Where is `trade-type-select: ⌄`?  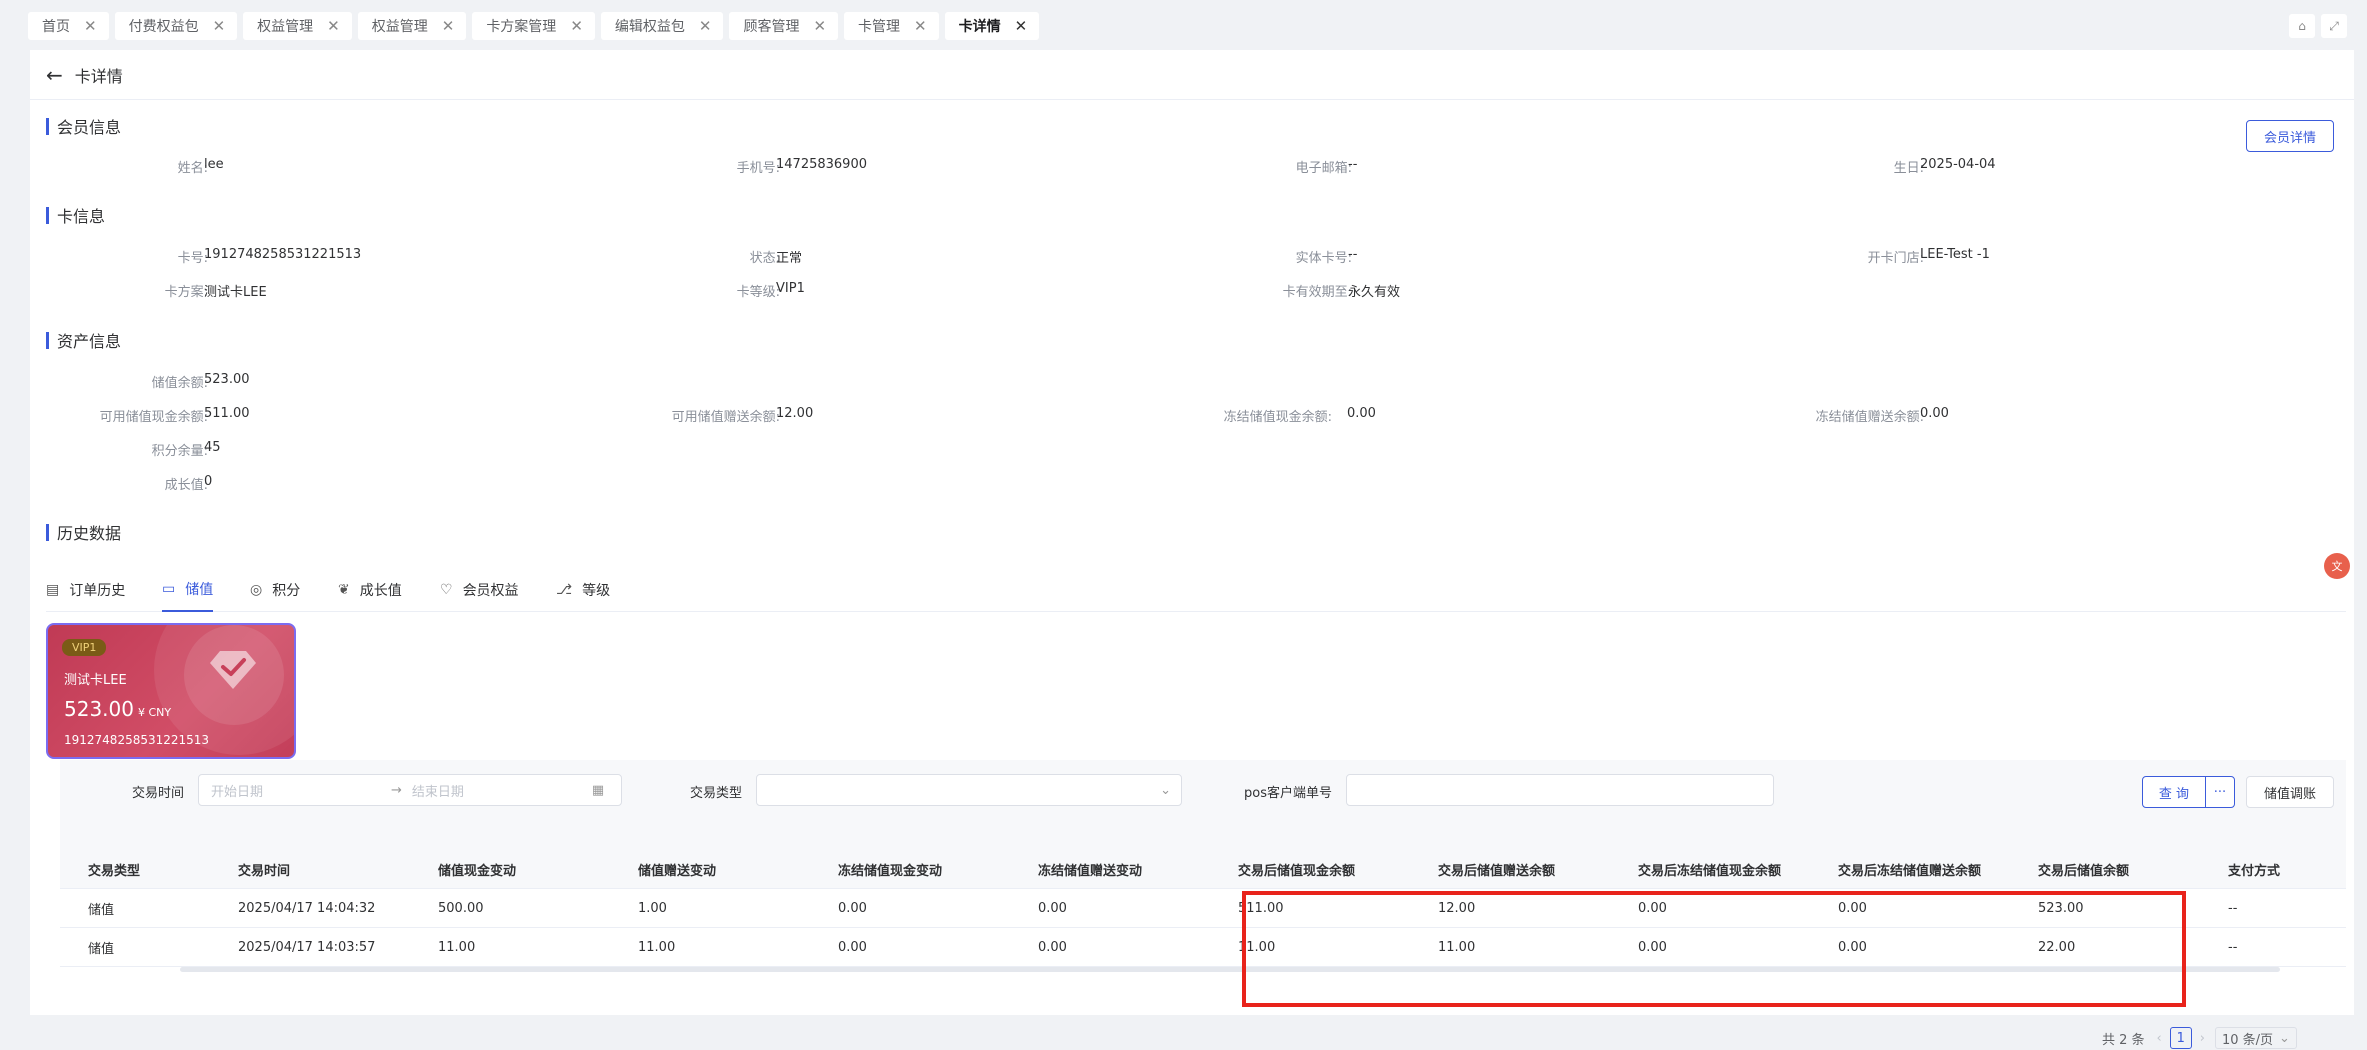 trade-type-select: ⌄ is located at coordinates (969, 790).